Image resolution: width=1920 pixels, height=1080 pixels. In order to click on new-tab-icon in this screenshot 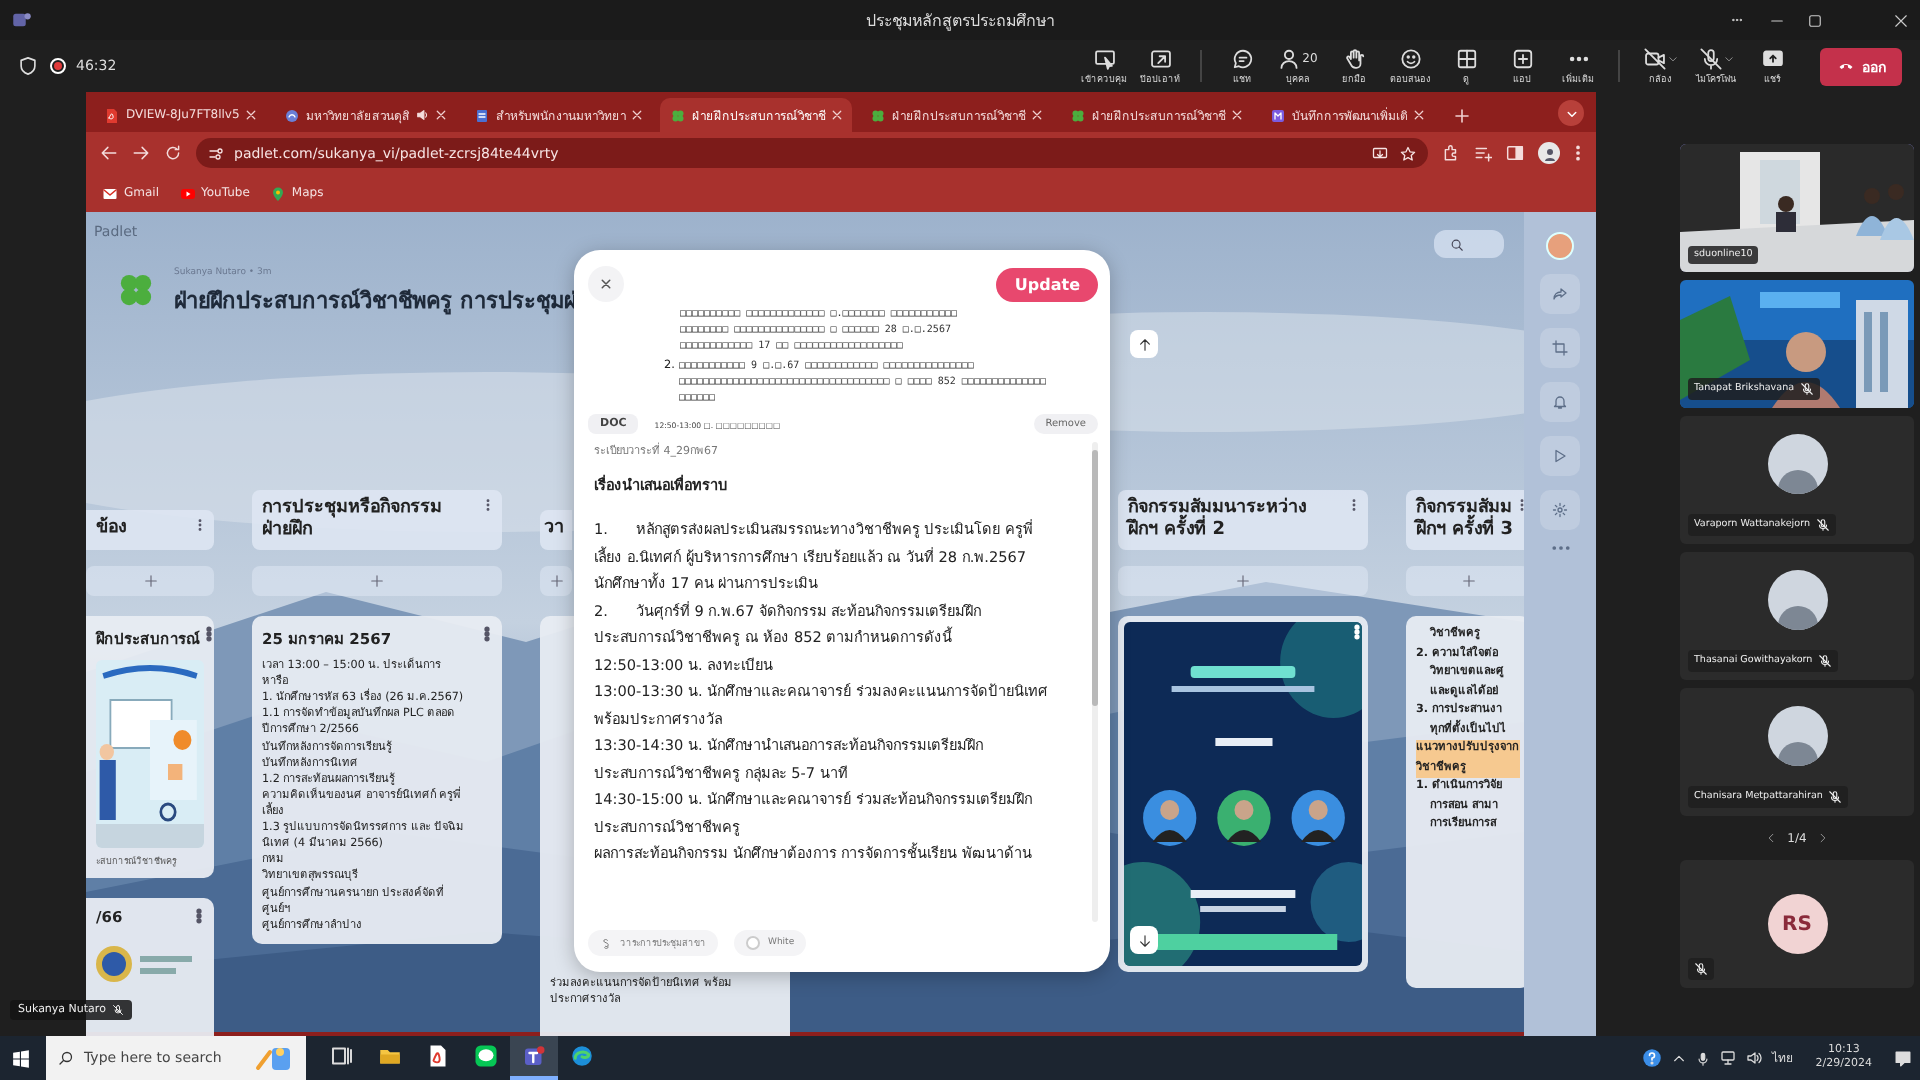, I will do `click(1461, 116)`.